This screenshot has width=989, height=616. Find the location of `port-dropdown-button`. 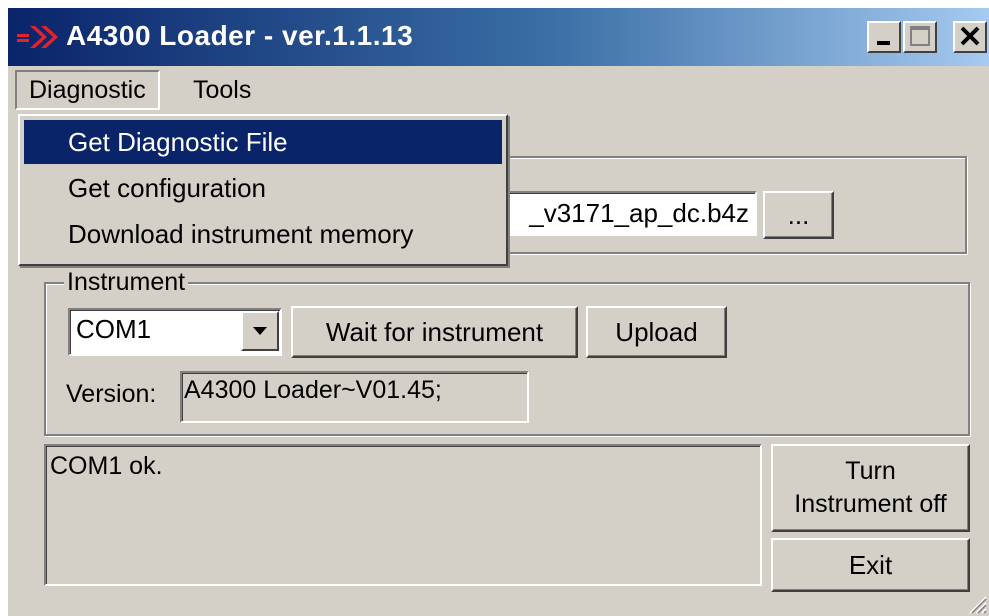

port-dropdown-button is located at coordinates (260, 331).